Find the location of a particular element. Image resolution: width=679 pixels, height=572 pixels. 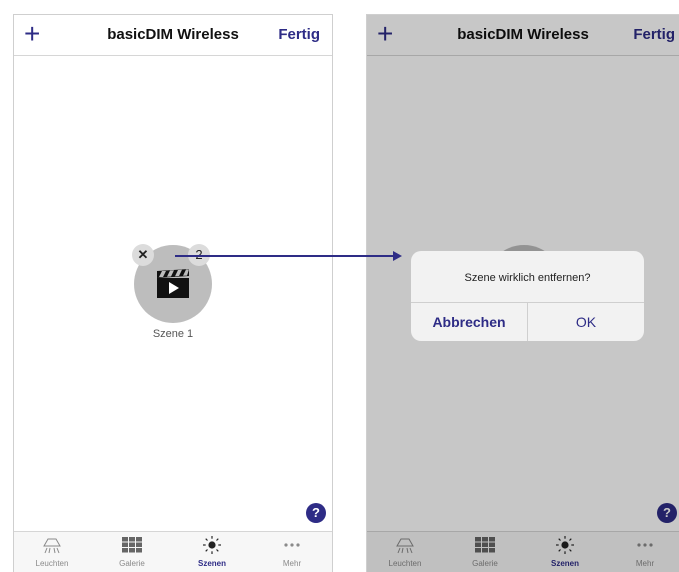

confirm-dialog: Szene wirklich entfernen? Abbrechen OK is located at coordinates (527, 296).